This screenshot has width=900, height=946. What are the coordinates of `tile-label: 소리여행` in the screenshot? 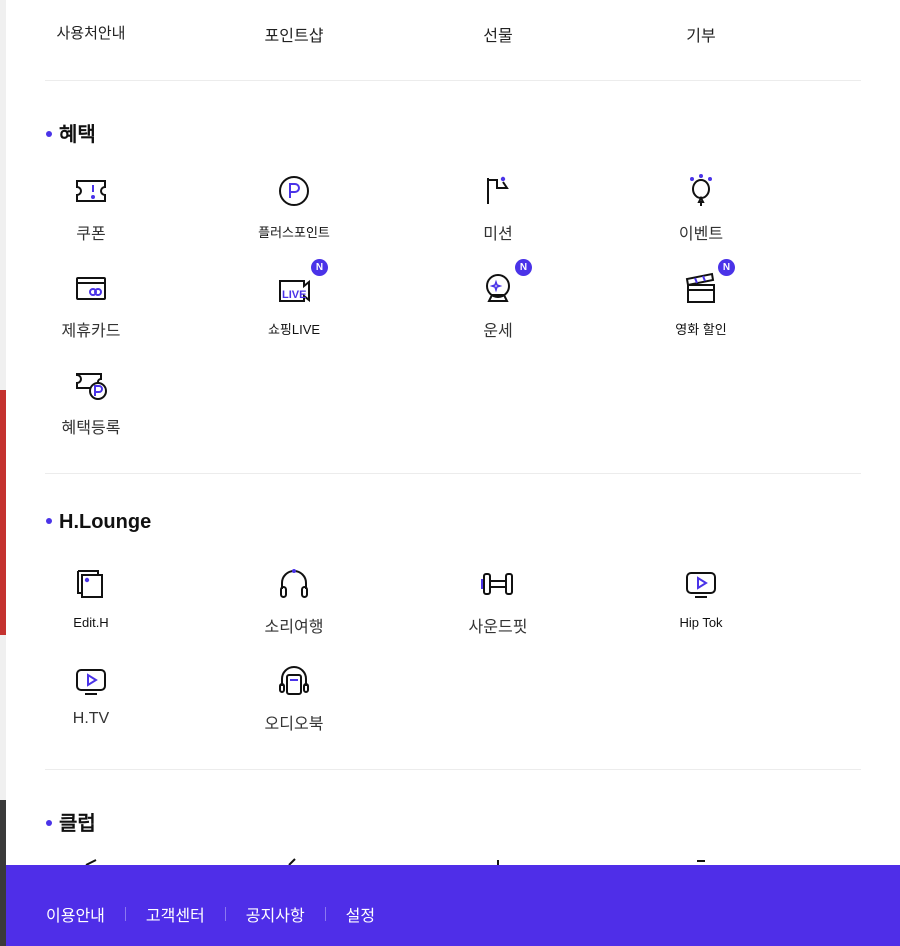 It's located at (294, 627).